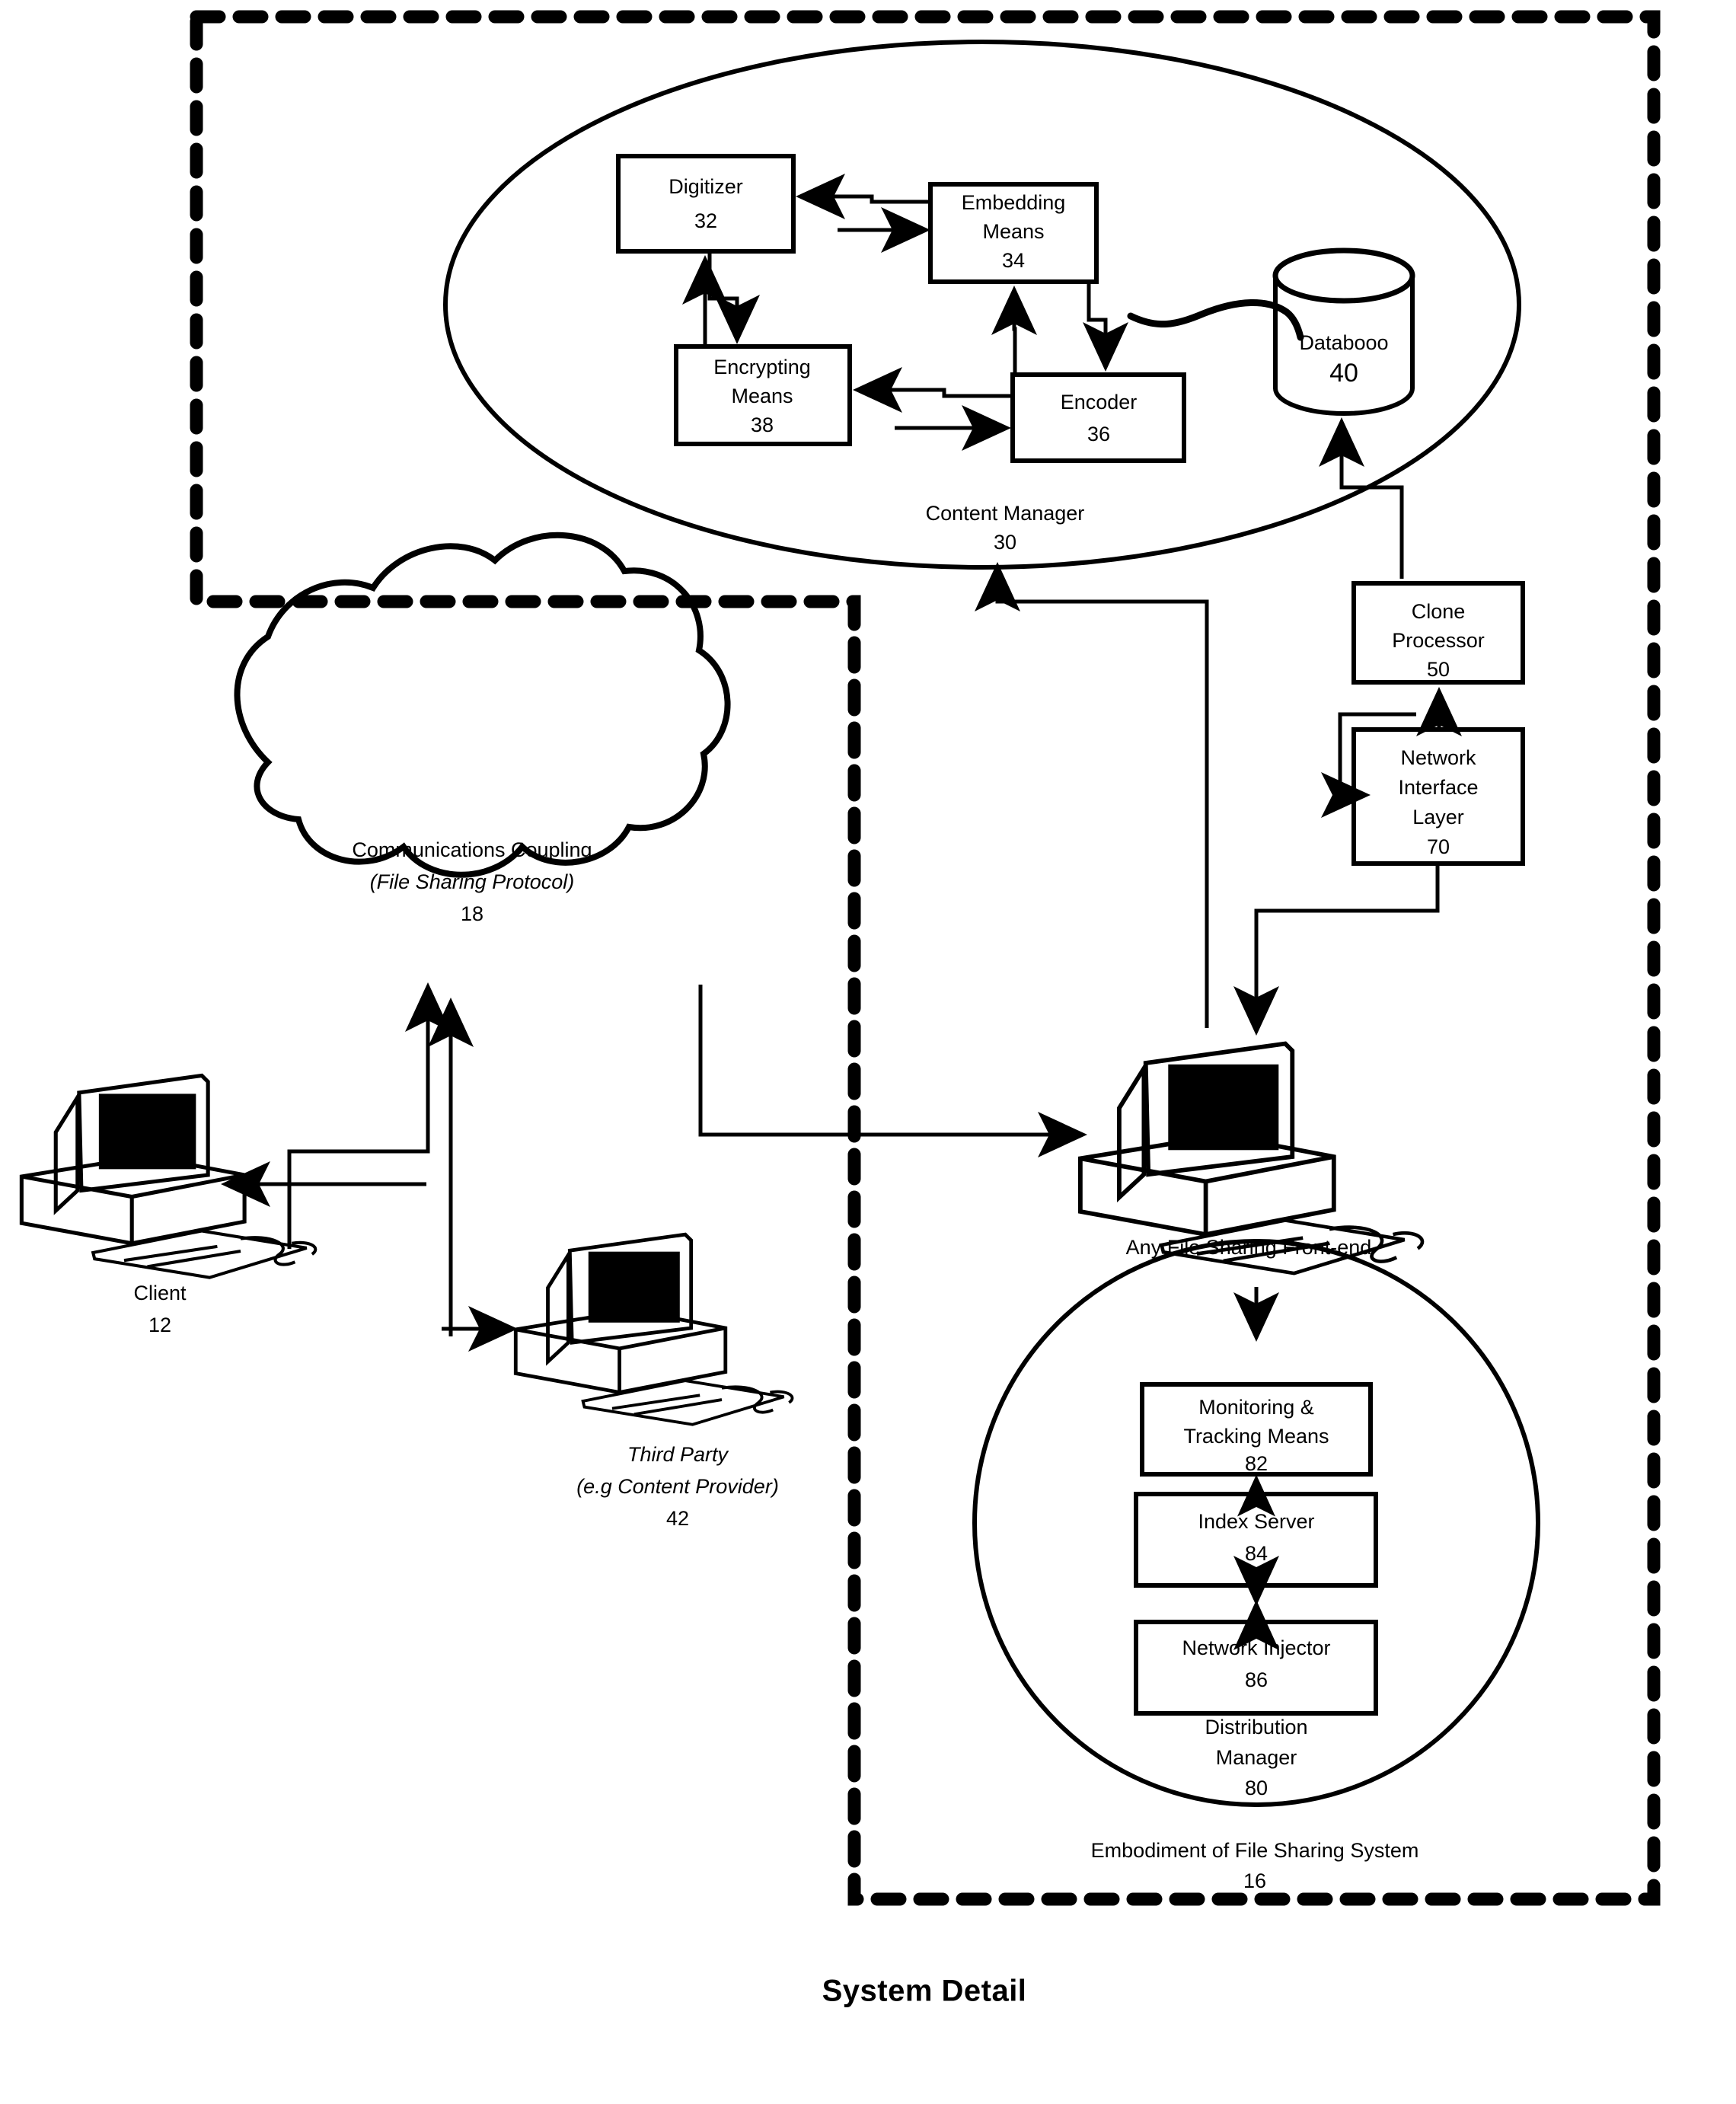 This screenshot has width=1736, height=2104. I want to click on file-sharing-system-label: Embodiment of File Sharing System, so click(1255, 1850).